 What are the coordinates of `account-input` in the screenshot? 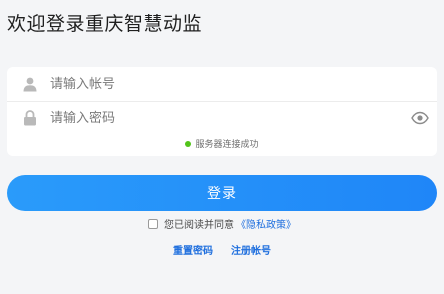 It's located at (215, 84).